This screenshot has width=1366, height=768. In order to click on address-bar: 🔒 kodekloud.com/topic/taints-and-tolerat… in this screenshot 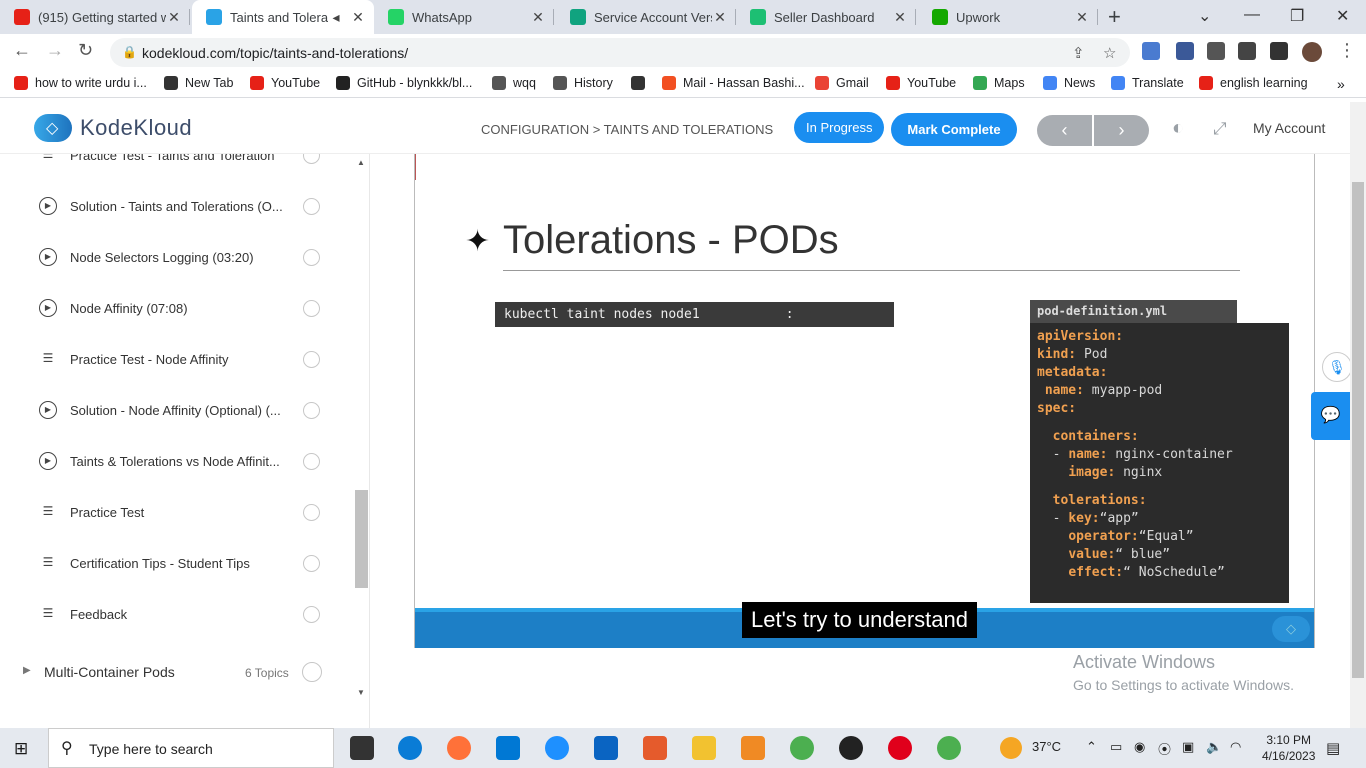, I will do `click(620, 52)`.